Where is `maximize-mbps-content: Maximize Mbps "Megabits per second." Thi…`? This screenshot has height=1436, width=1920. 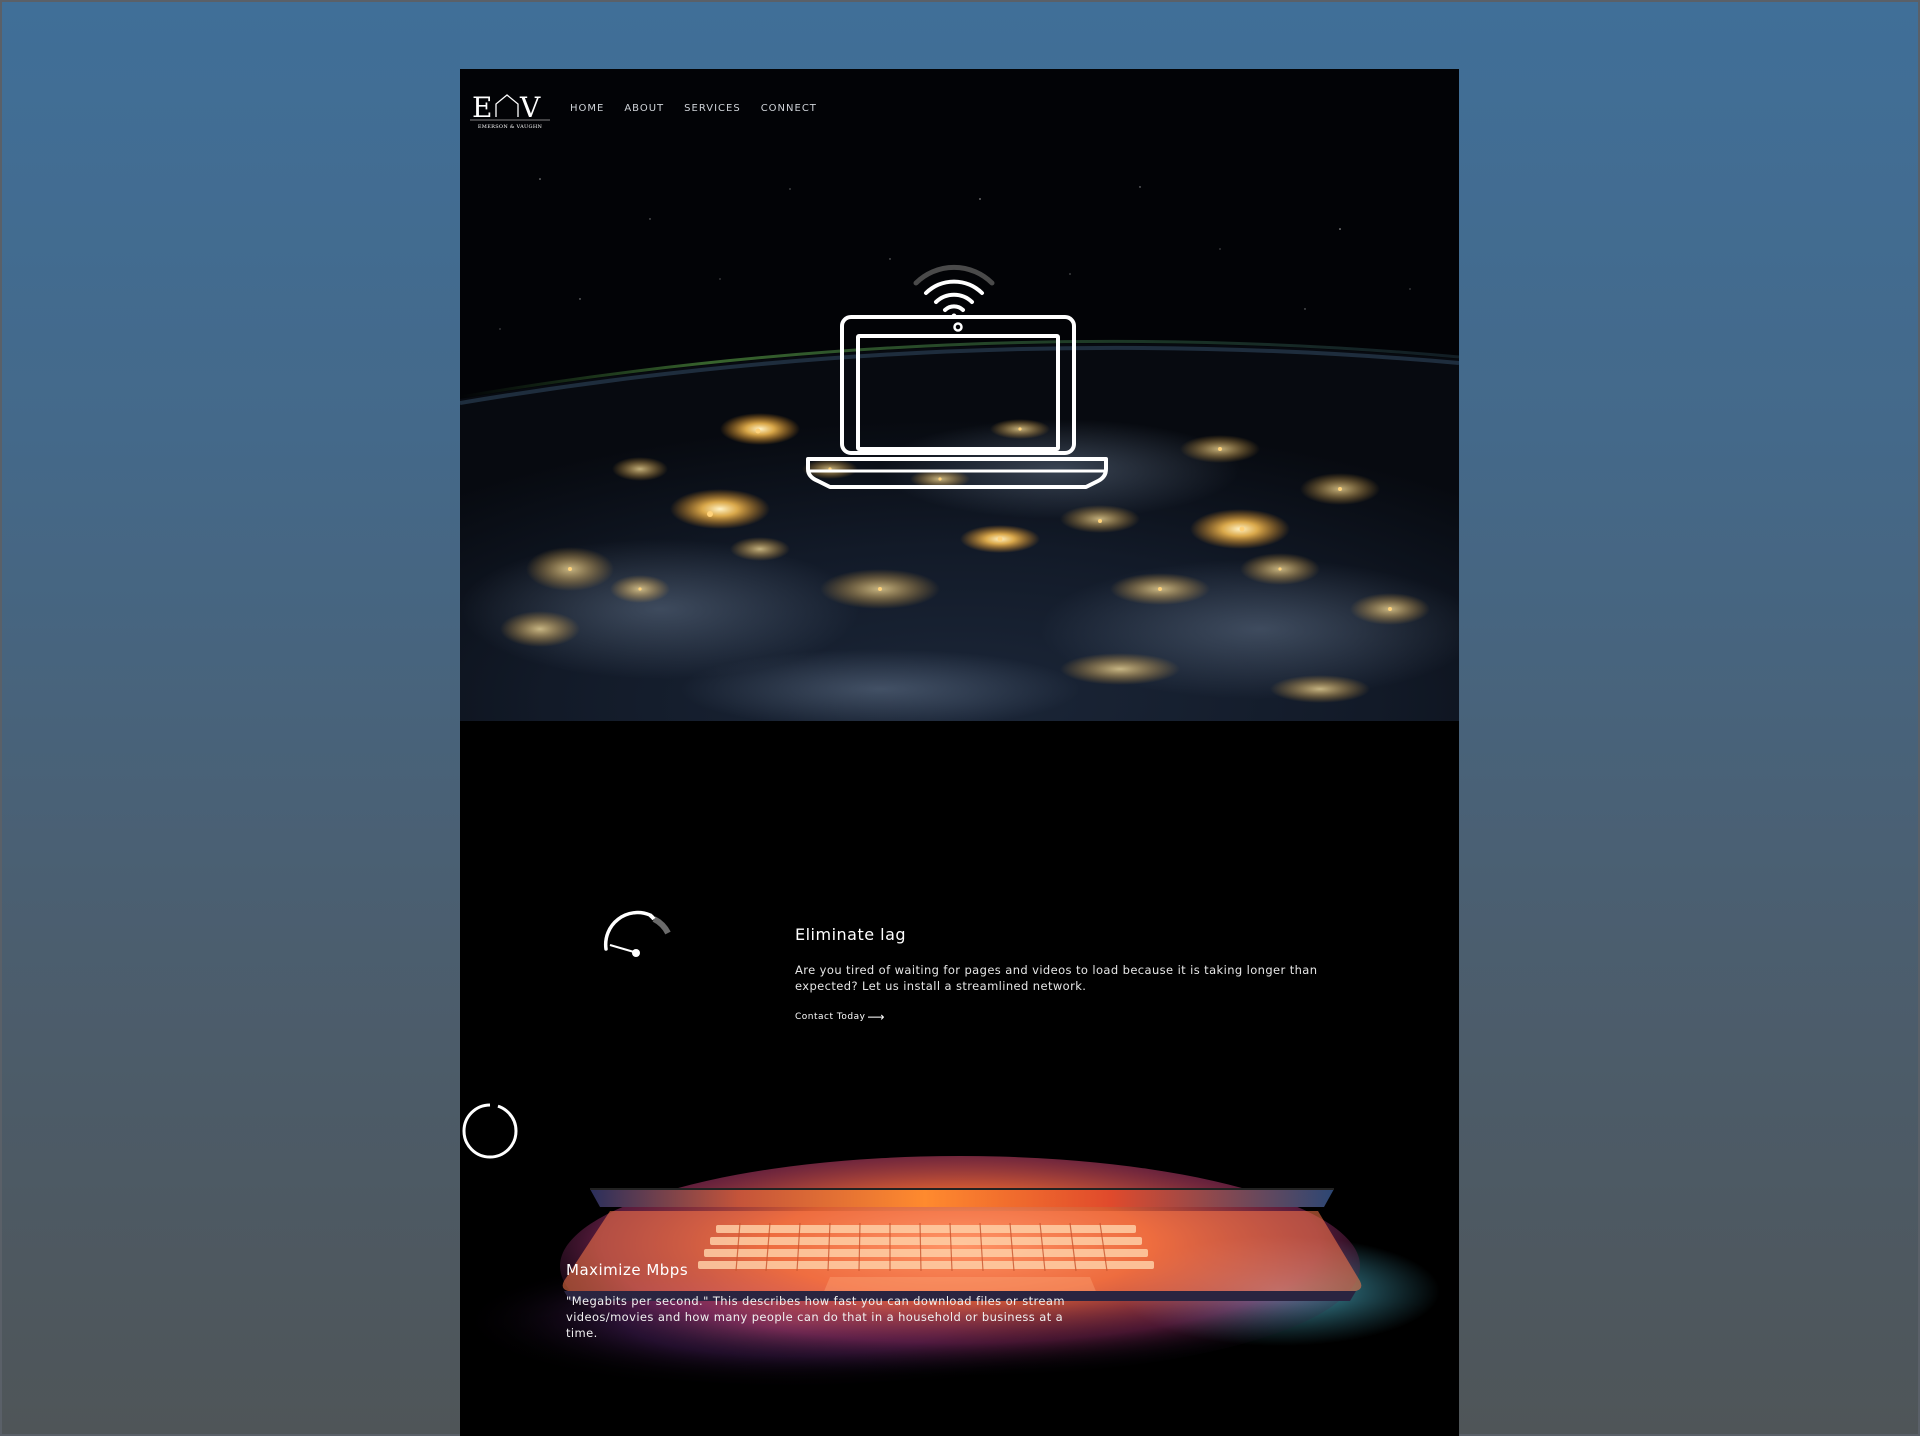
maximize-mbps-content: Maximize Mbps "Megabits per second." Thi… is located at coordinates (826, 1301).